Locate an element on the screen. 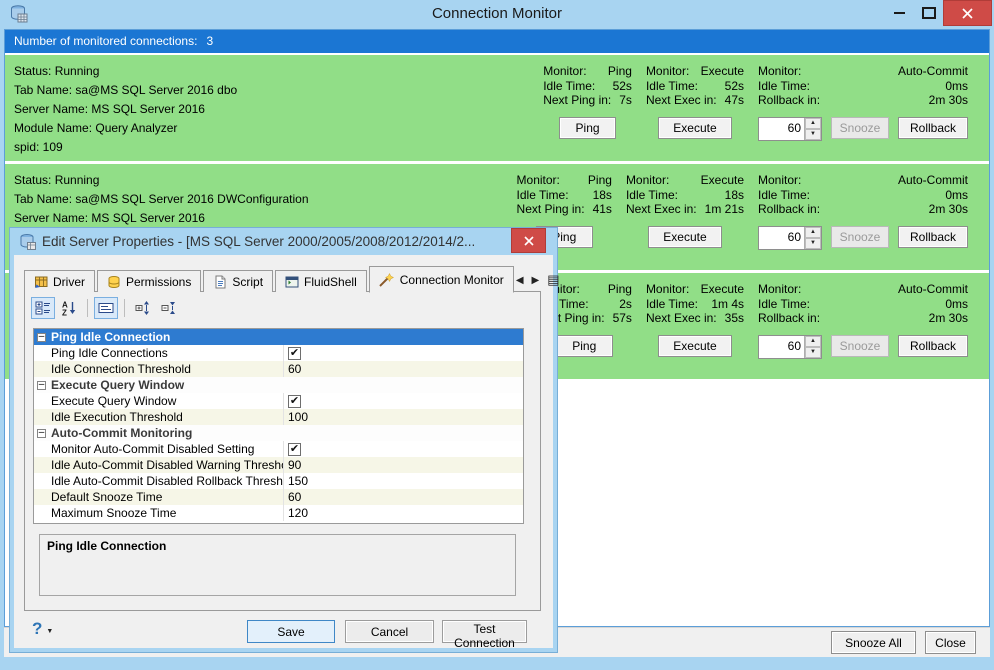 The width and height of the screenshot is (994, 670). ping-button-row: Ping is located at coordinates (587, 127).